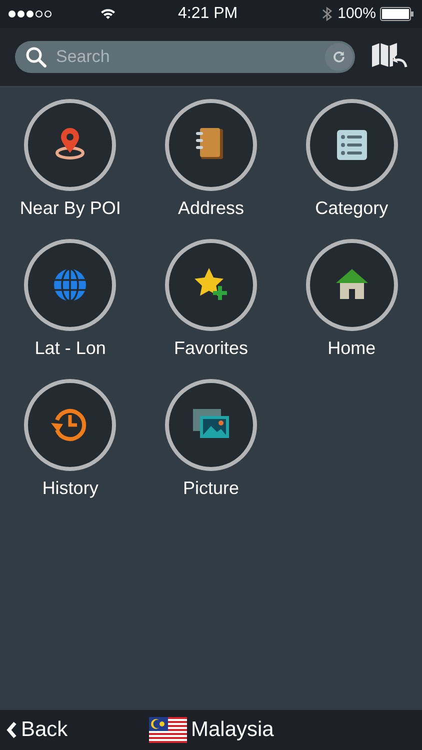  I want to click on menu-label: Picture, so click(210, 488).